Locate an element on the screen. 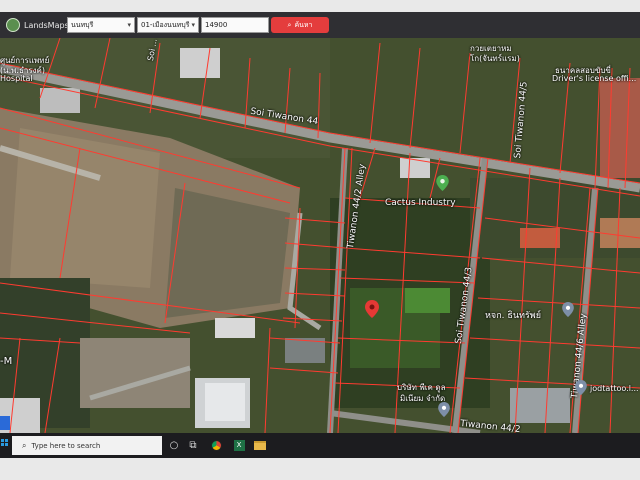 This screenshot has width=640, height=480. app-logo: LandsMaps is located at coordinates (37, 25).